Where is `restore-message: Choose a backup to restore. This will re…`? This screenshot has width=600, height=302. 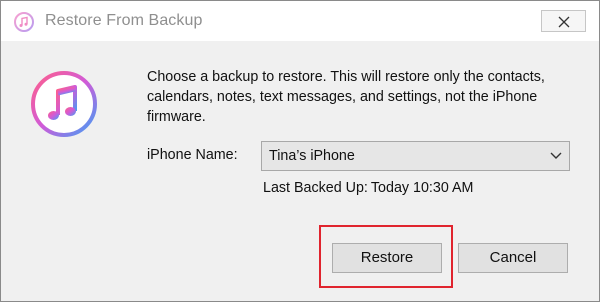 restore-message: Choose a backup to restore. This will re… is located at coordinates (346, 97).